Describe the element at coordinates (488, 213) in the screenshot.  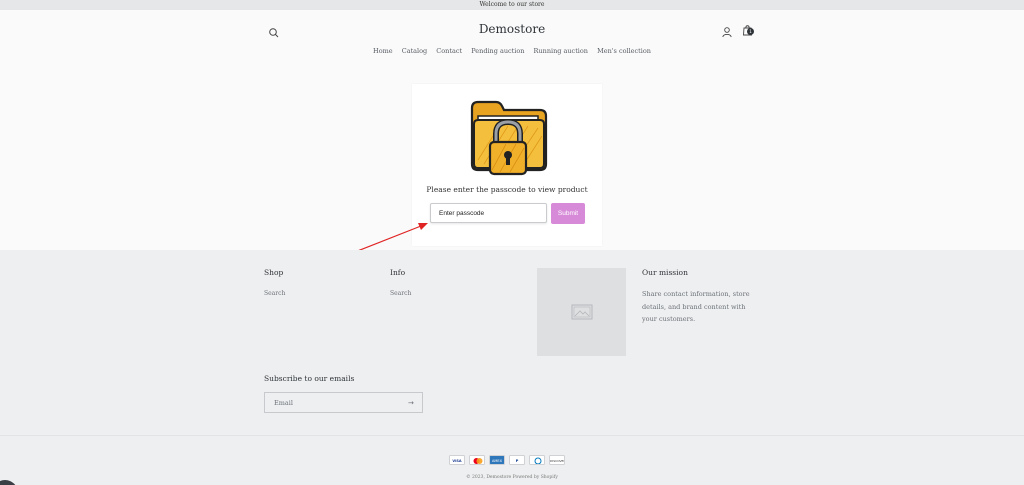
I see `passcode-input` at that location.